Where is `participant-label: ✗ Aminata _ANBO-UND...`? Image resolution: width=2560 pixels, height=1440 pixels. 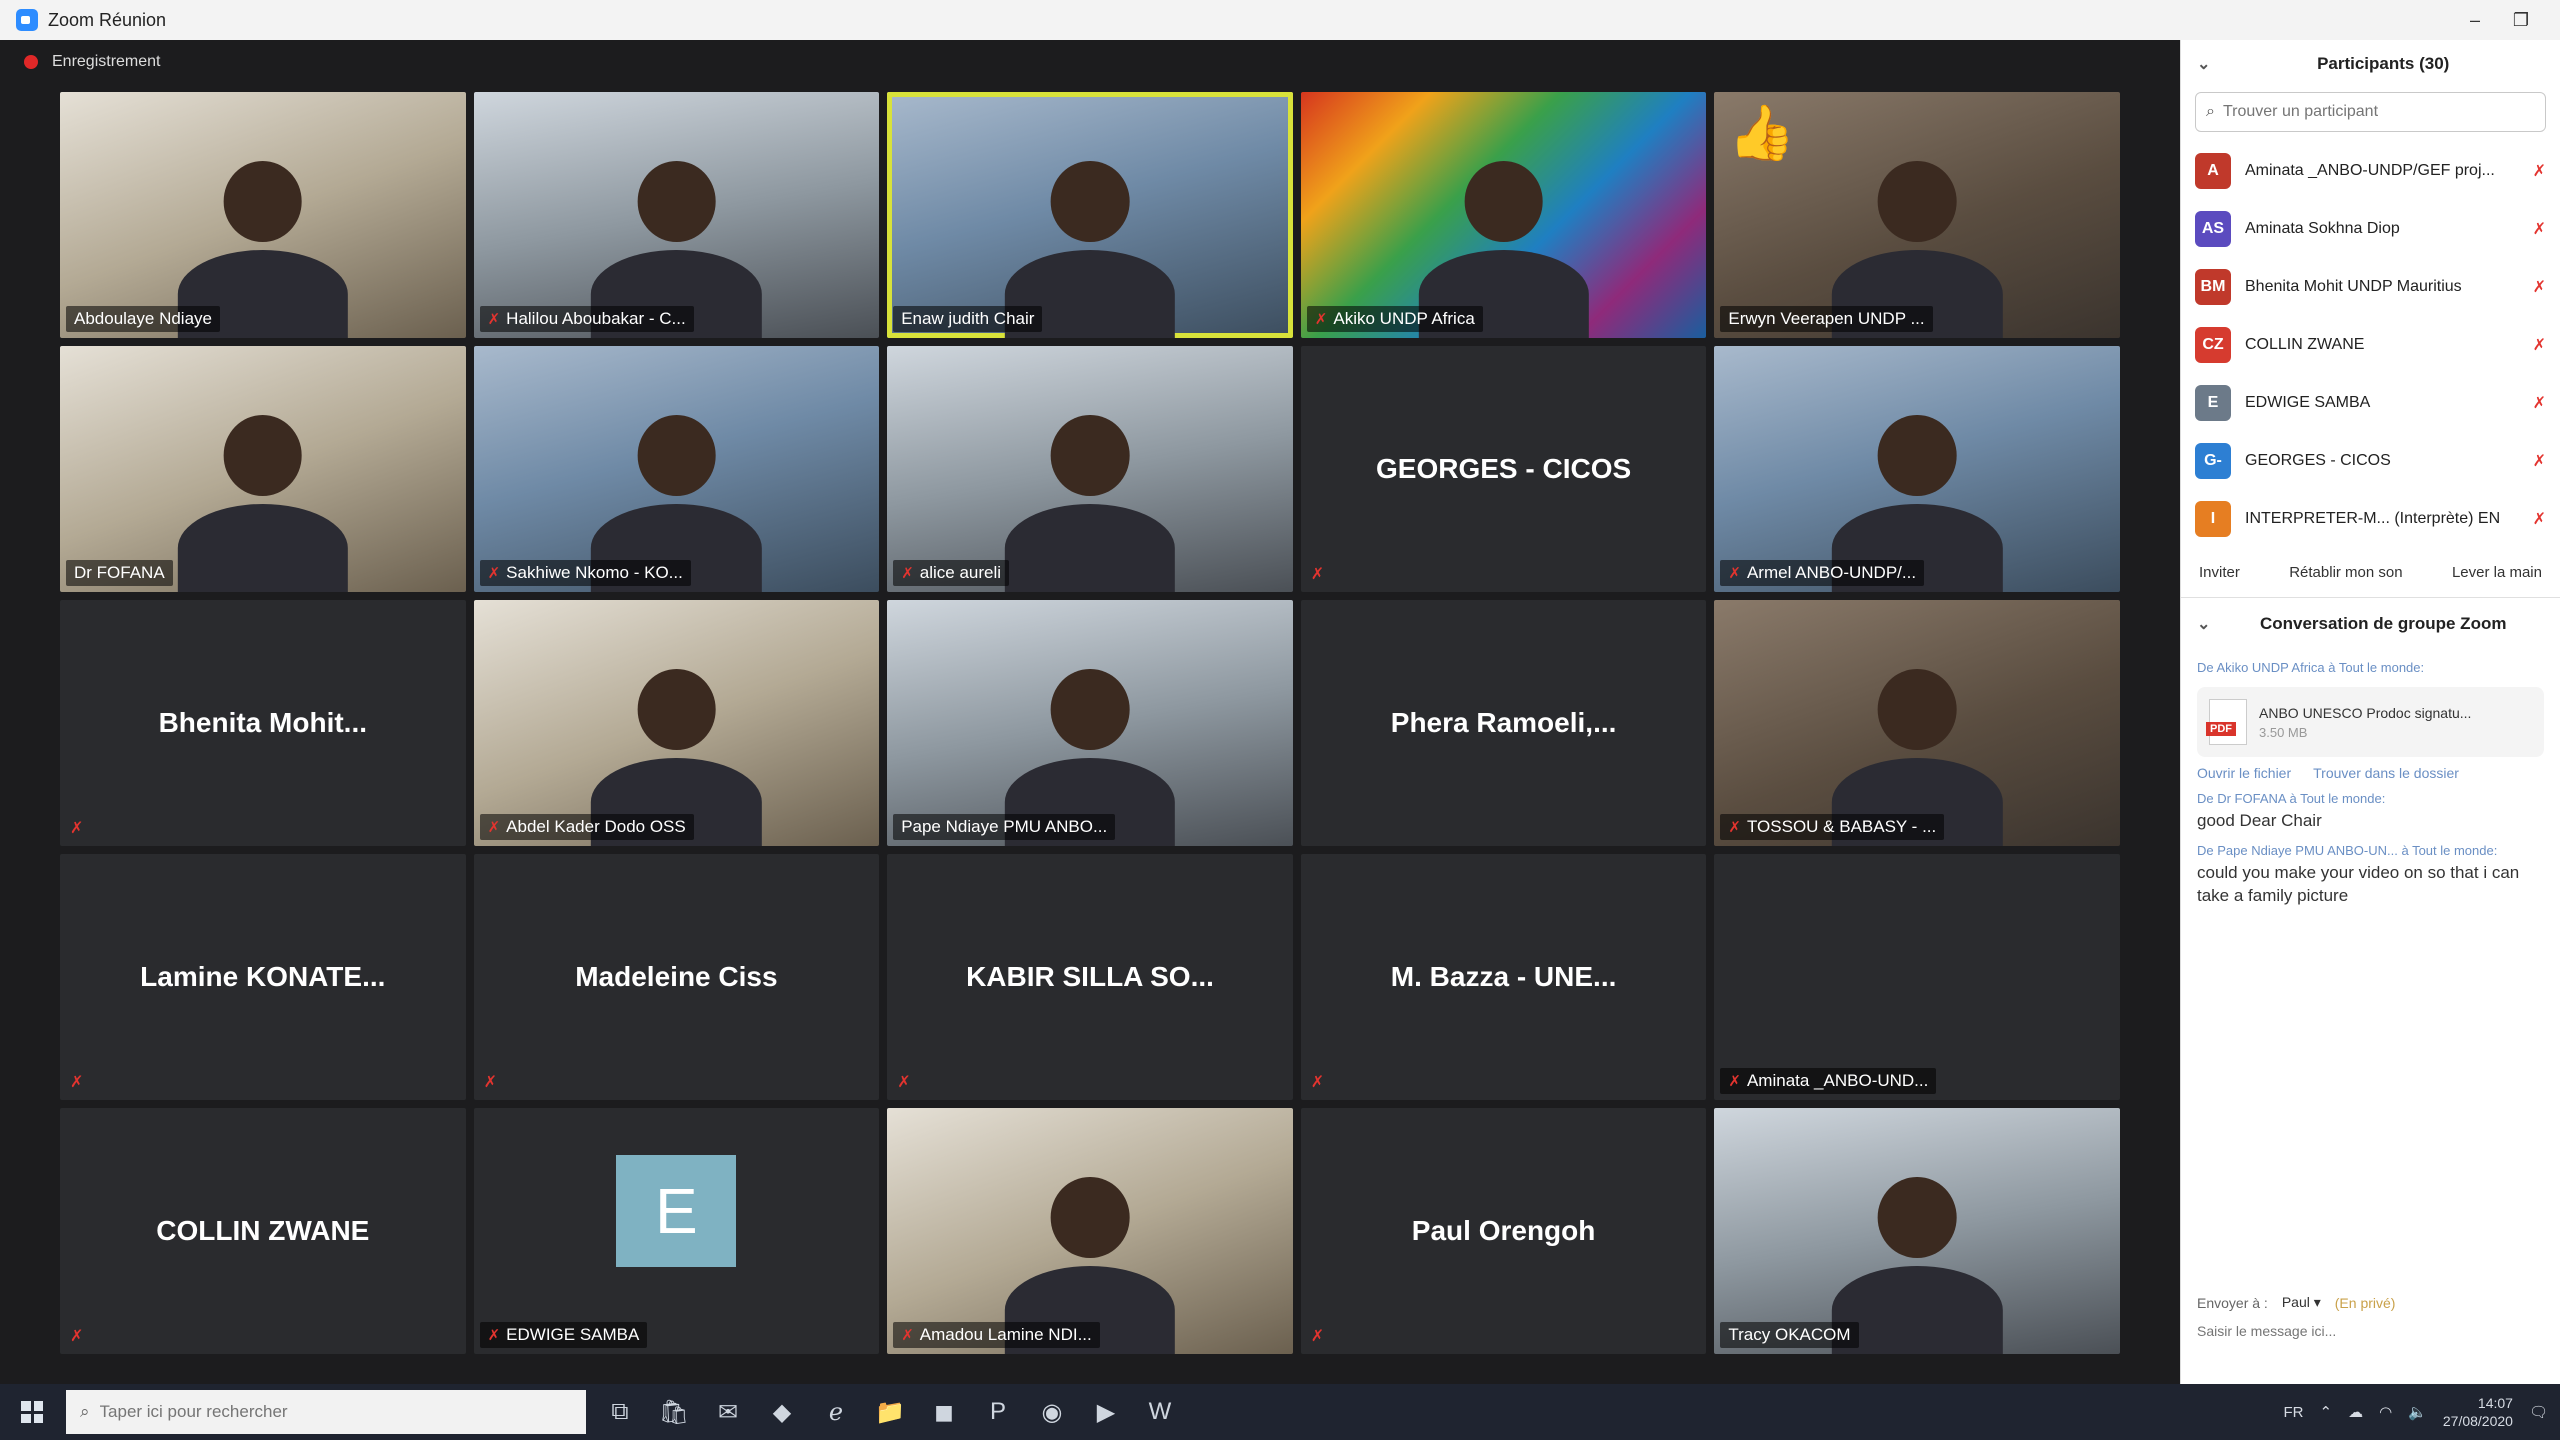 participant-label: ✗ Aminata _ANBO-UND... is located at coordinates (1828, 1081).